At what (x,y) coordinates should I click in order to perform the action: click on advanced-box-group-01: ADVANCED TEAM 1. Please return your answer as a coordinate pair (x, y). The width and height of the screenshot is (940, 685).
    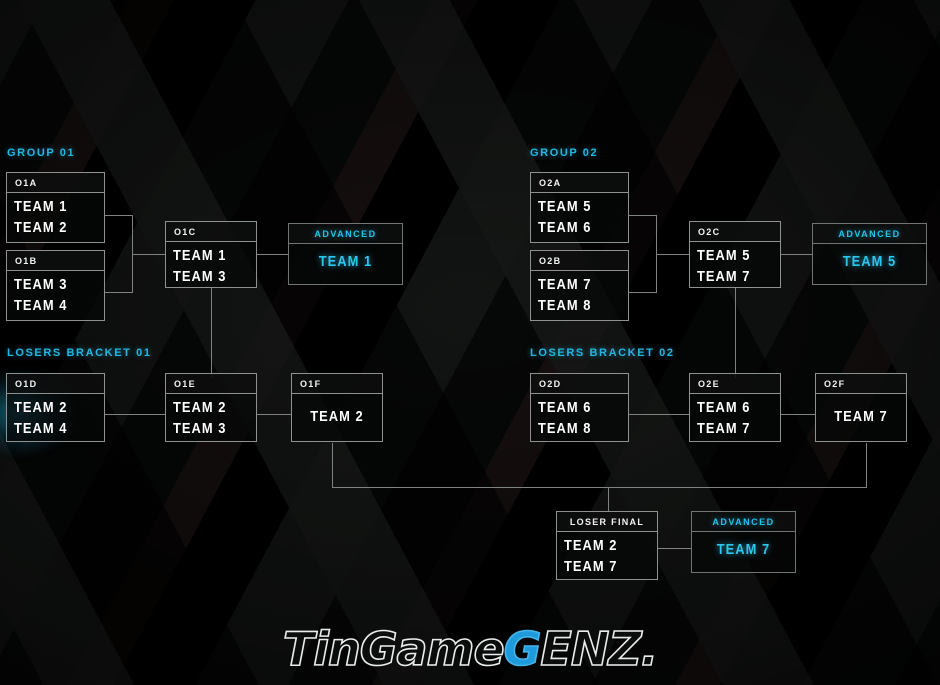
    Looking at the image, I should click on (345, 254).